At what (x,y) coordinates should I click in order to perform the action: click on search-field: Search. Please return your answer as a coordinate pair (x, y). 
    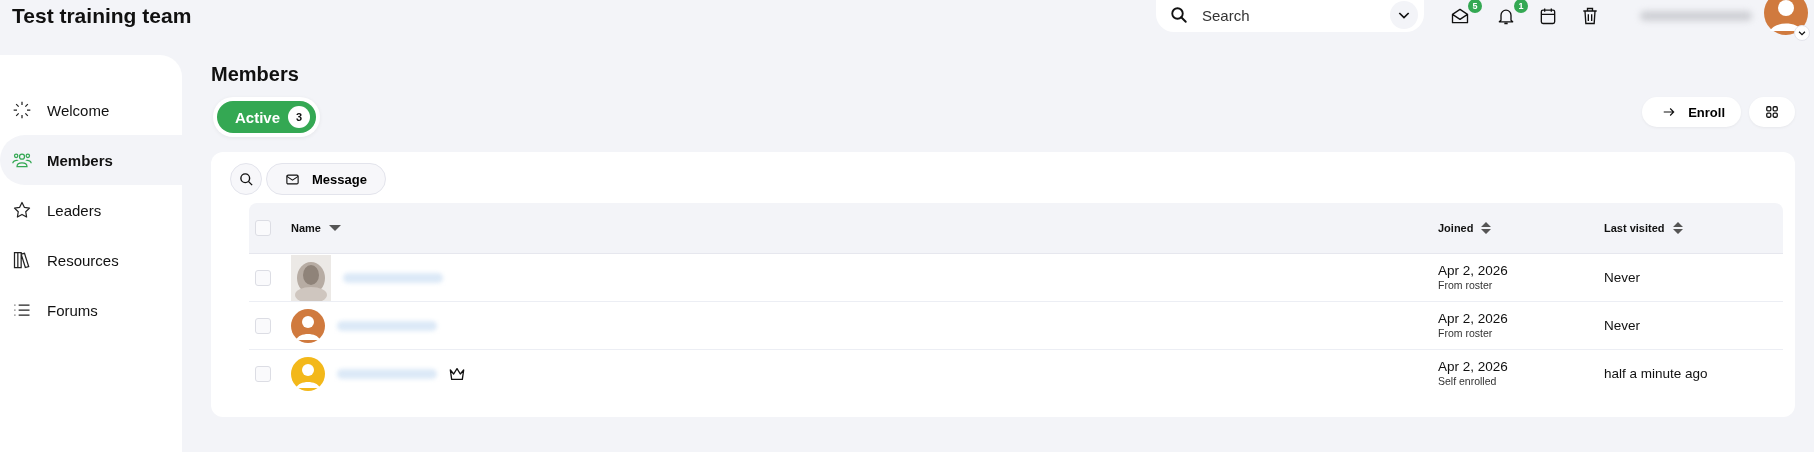
    Looking at the image, I should click on (1290, 16).